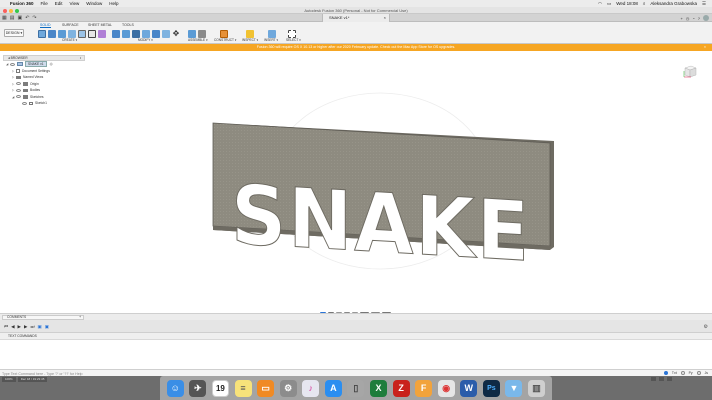 The width and height of the screenshot is (712, 400). Describe the element at coordinates (47, 327) in the screenshot. I see `extrude-feature-icon: ▣` at that location.